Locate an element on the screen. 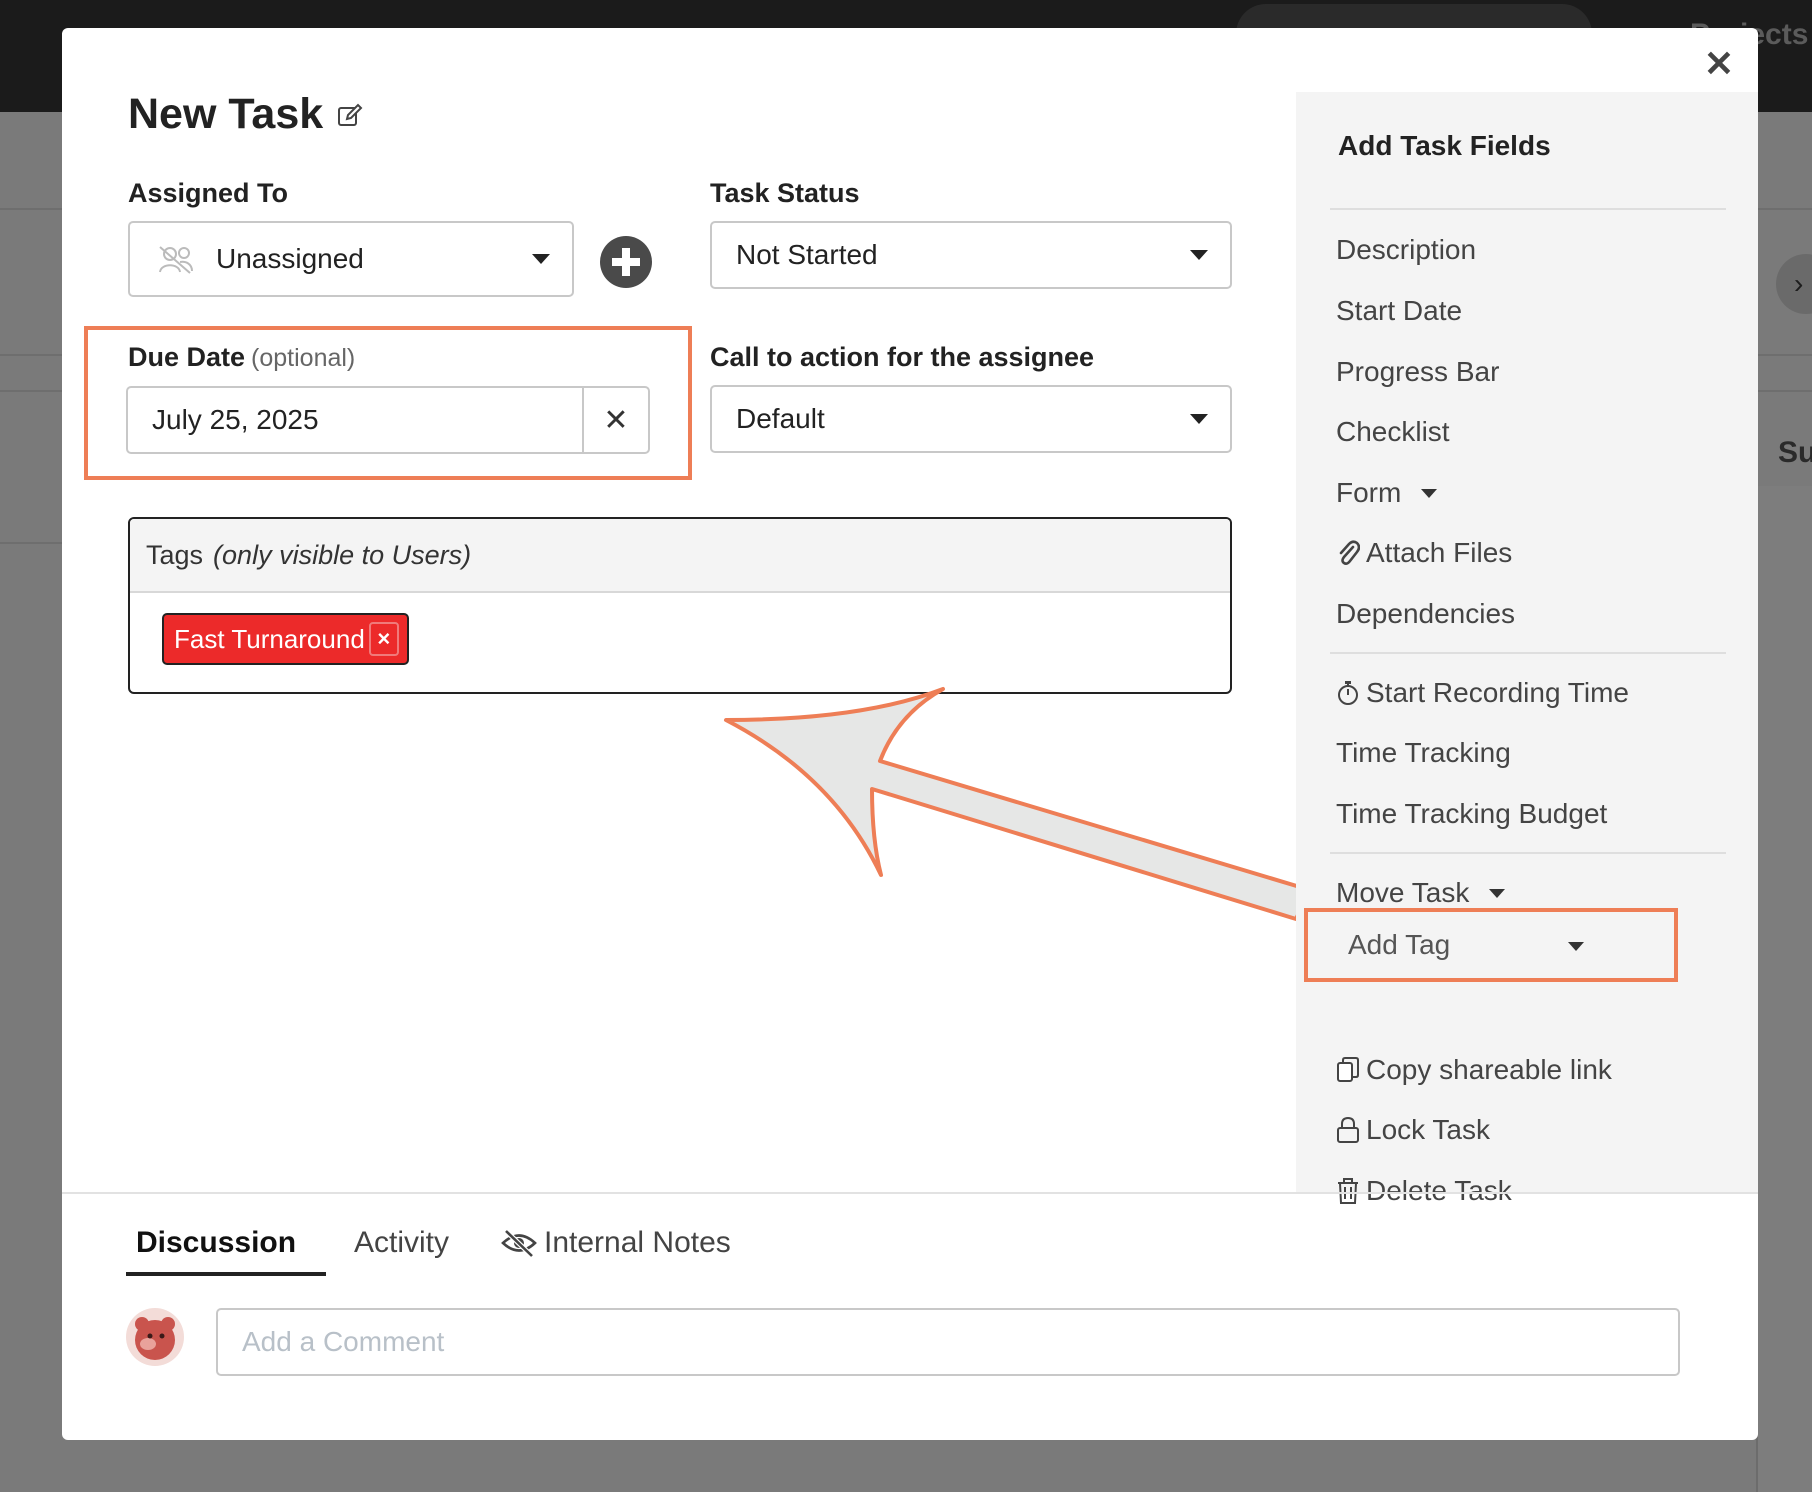 The width and height of the screenshot is (1812, 1492). lock-task-label: Lock Task is located at coordinates (1428, 1129).